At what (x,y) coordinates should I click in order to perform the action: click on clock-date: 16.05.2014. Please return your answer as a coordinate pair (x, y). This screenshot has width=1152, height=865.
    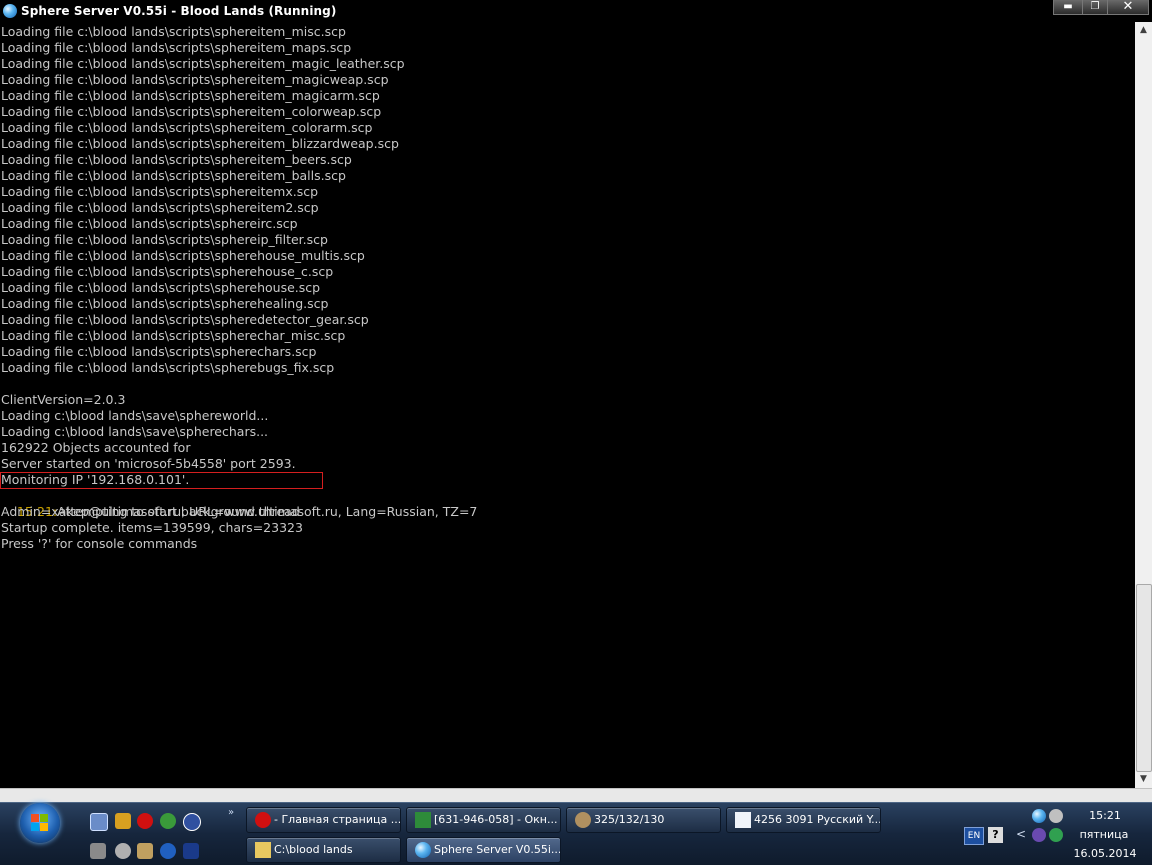
    Looking at the image, I should click on (1105, 853).